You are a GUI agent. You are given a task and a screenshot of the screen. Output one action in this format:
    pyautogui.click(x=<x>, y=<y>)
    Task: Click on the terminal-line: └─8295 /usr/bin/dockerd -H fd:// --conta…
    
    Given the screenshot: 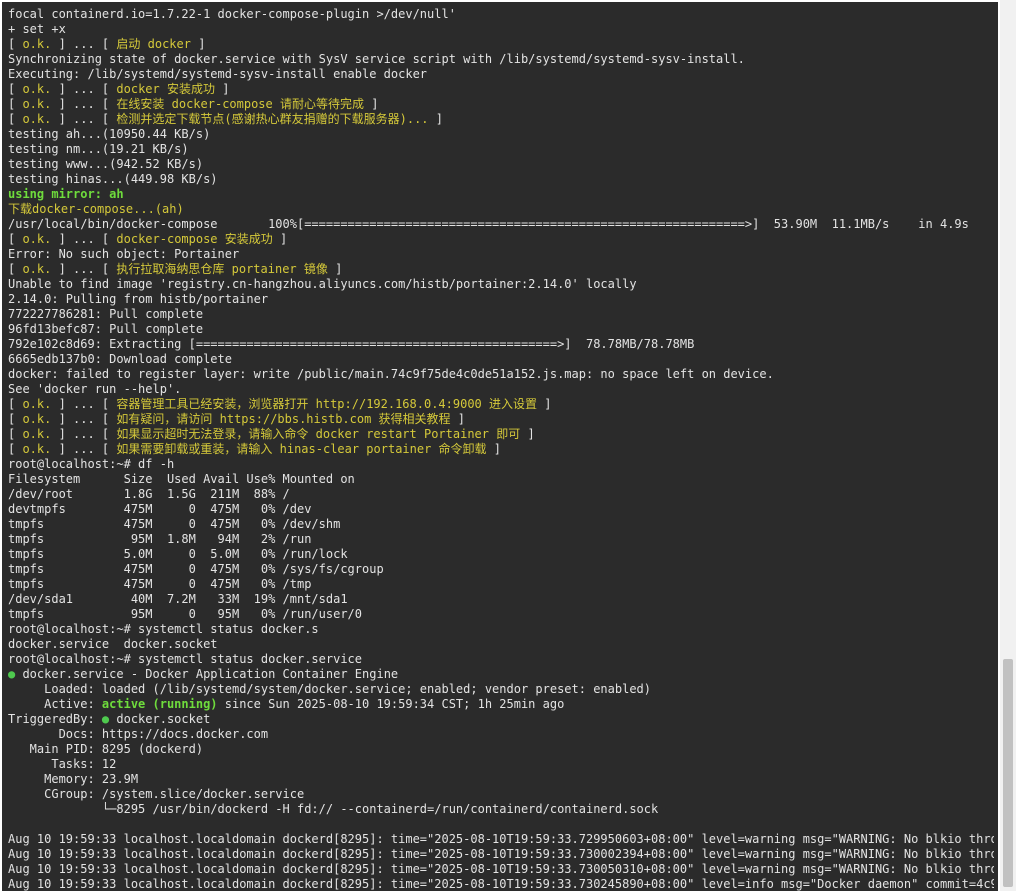 What is the action you would take?
    pyautogui.click(x=501, y=809)
    